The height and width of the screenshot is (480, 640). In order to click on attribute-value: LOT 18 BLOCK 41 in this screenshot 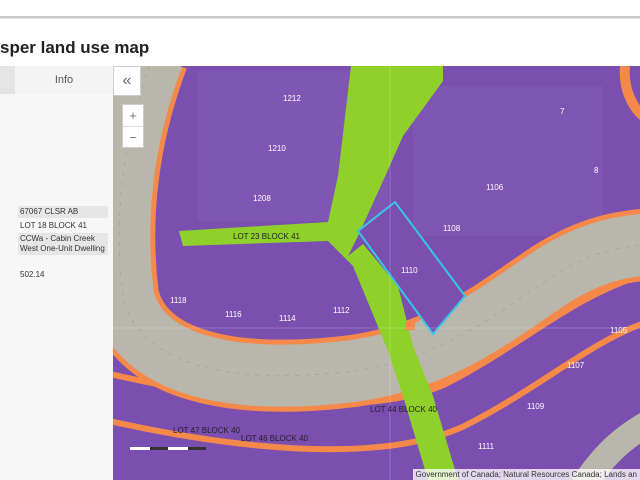, I will do `click(53, 225)`.